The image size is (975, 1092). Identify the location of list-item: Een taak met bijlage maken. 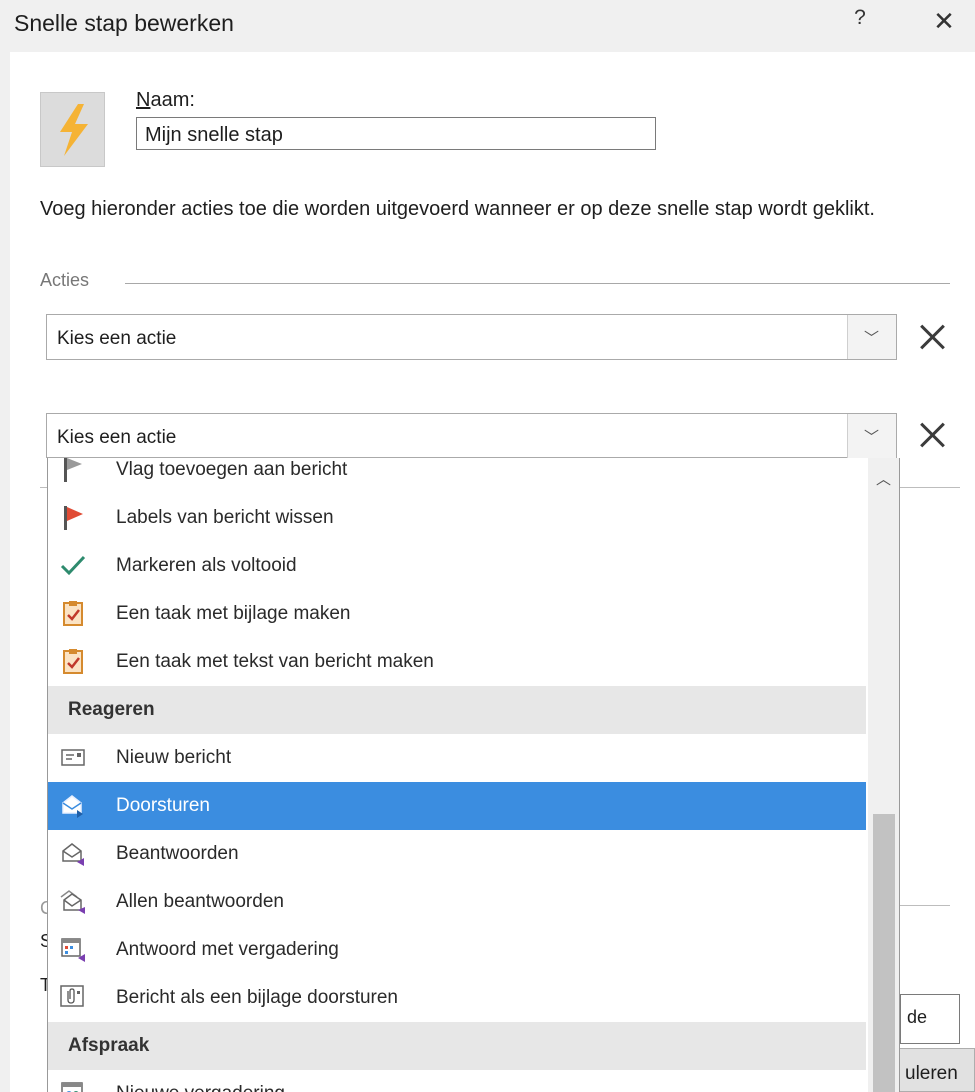
(457, 614).